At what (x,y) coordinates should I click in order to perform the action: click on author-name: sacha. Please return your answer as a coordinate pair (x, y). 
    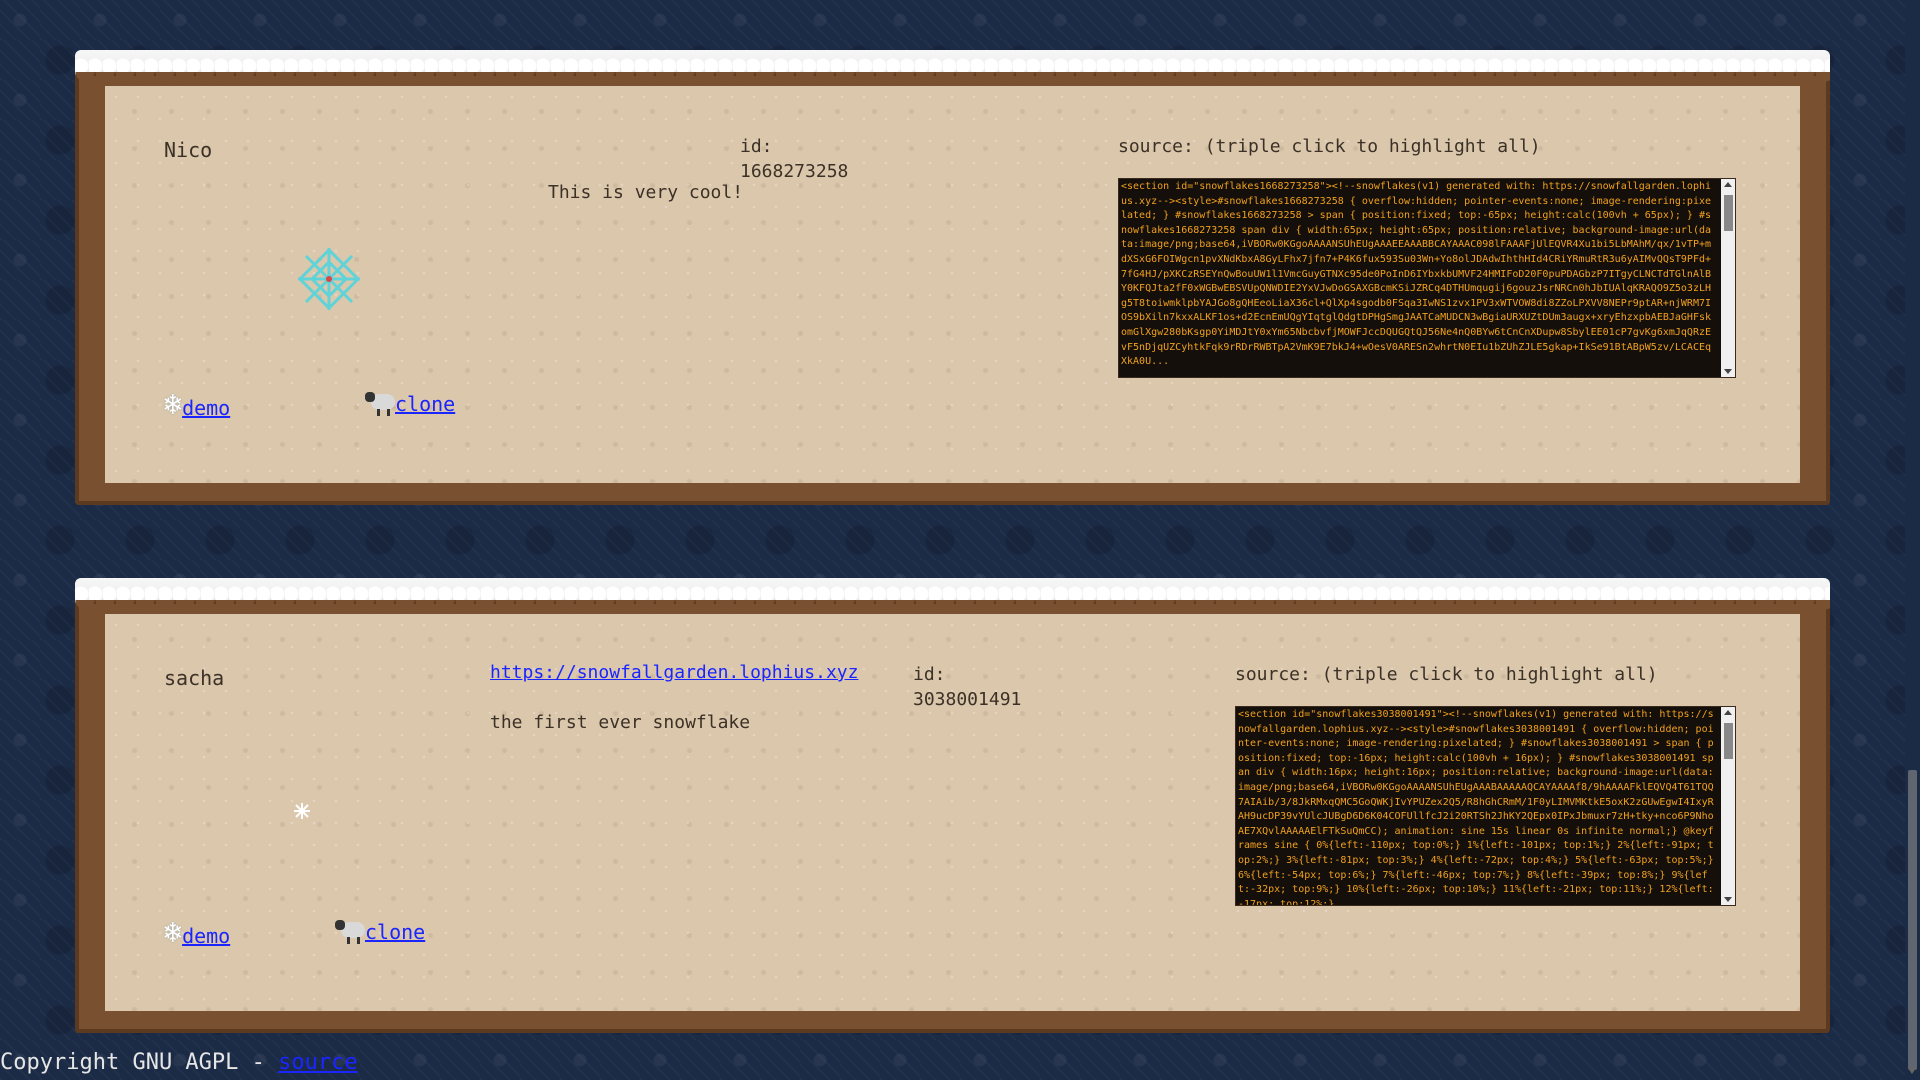
    Looking at the image, I should click on (194, 678).